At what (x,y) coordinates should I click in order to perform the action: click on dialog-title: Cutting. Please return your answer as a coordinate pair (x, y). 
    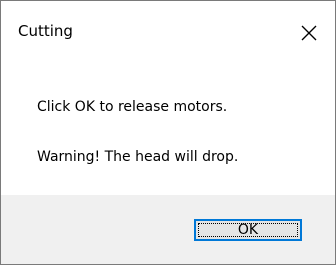
    Looking at the image, I should click on (45, 31).